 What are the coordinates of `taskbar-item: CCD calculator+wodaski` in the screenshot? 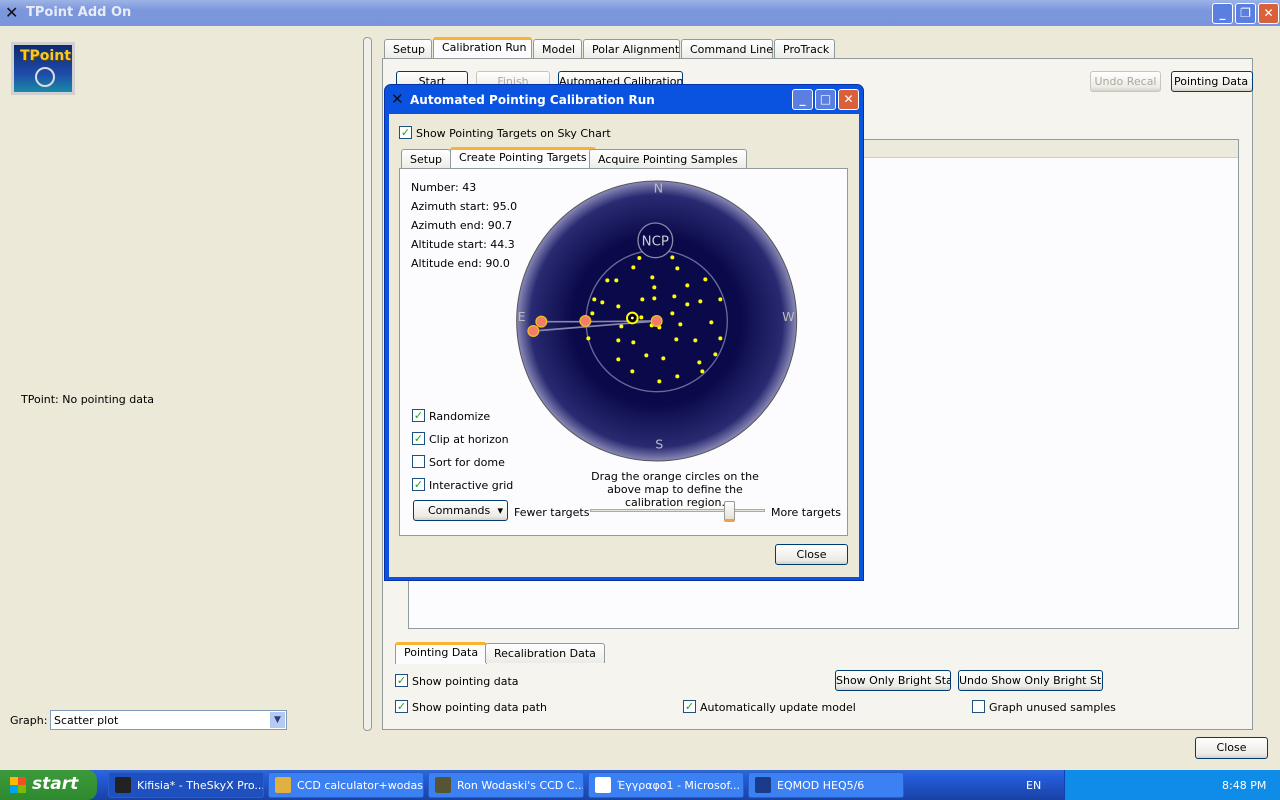 It's located at (346, 785).